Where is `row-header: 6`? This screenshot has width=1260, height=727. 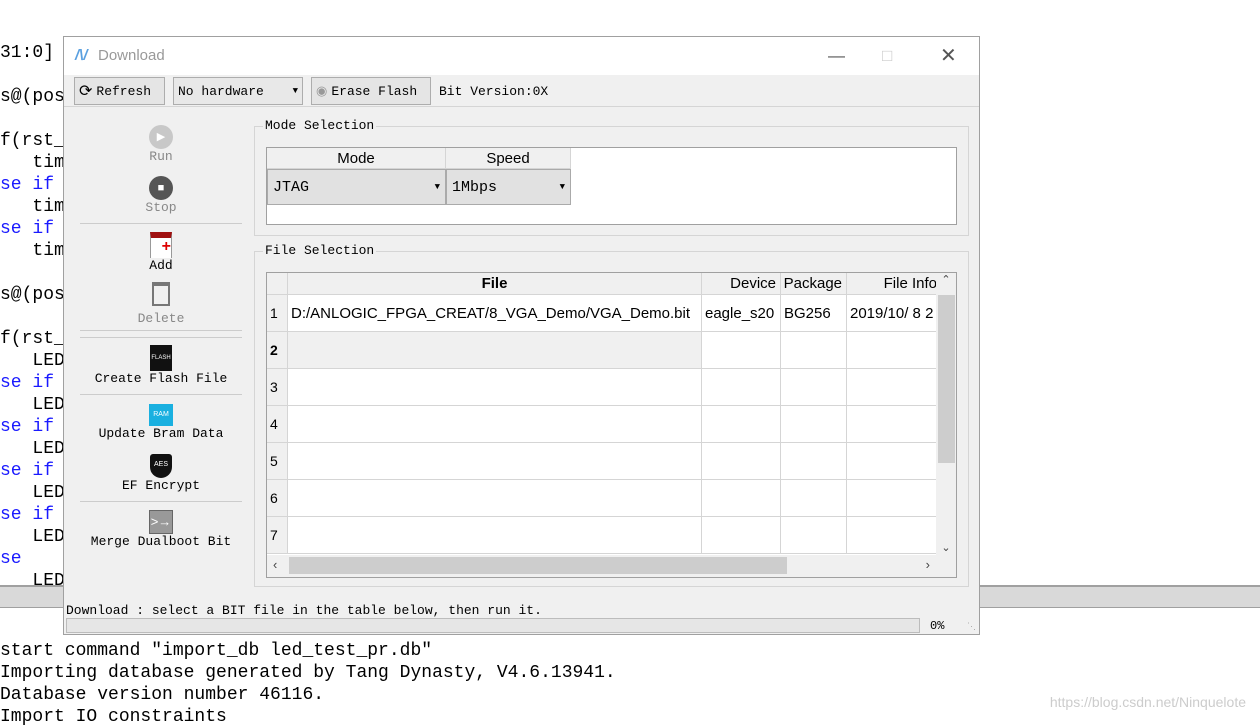 row-header: 6 is located at coordinates (277, 498).